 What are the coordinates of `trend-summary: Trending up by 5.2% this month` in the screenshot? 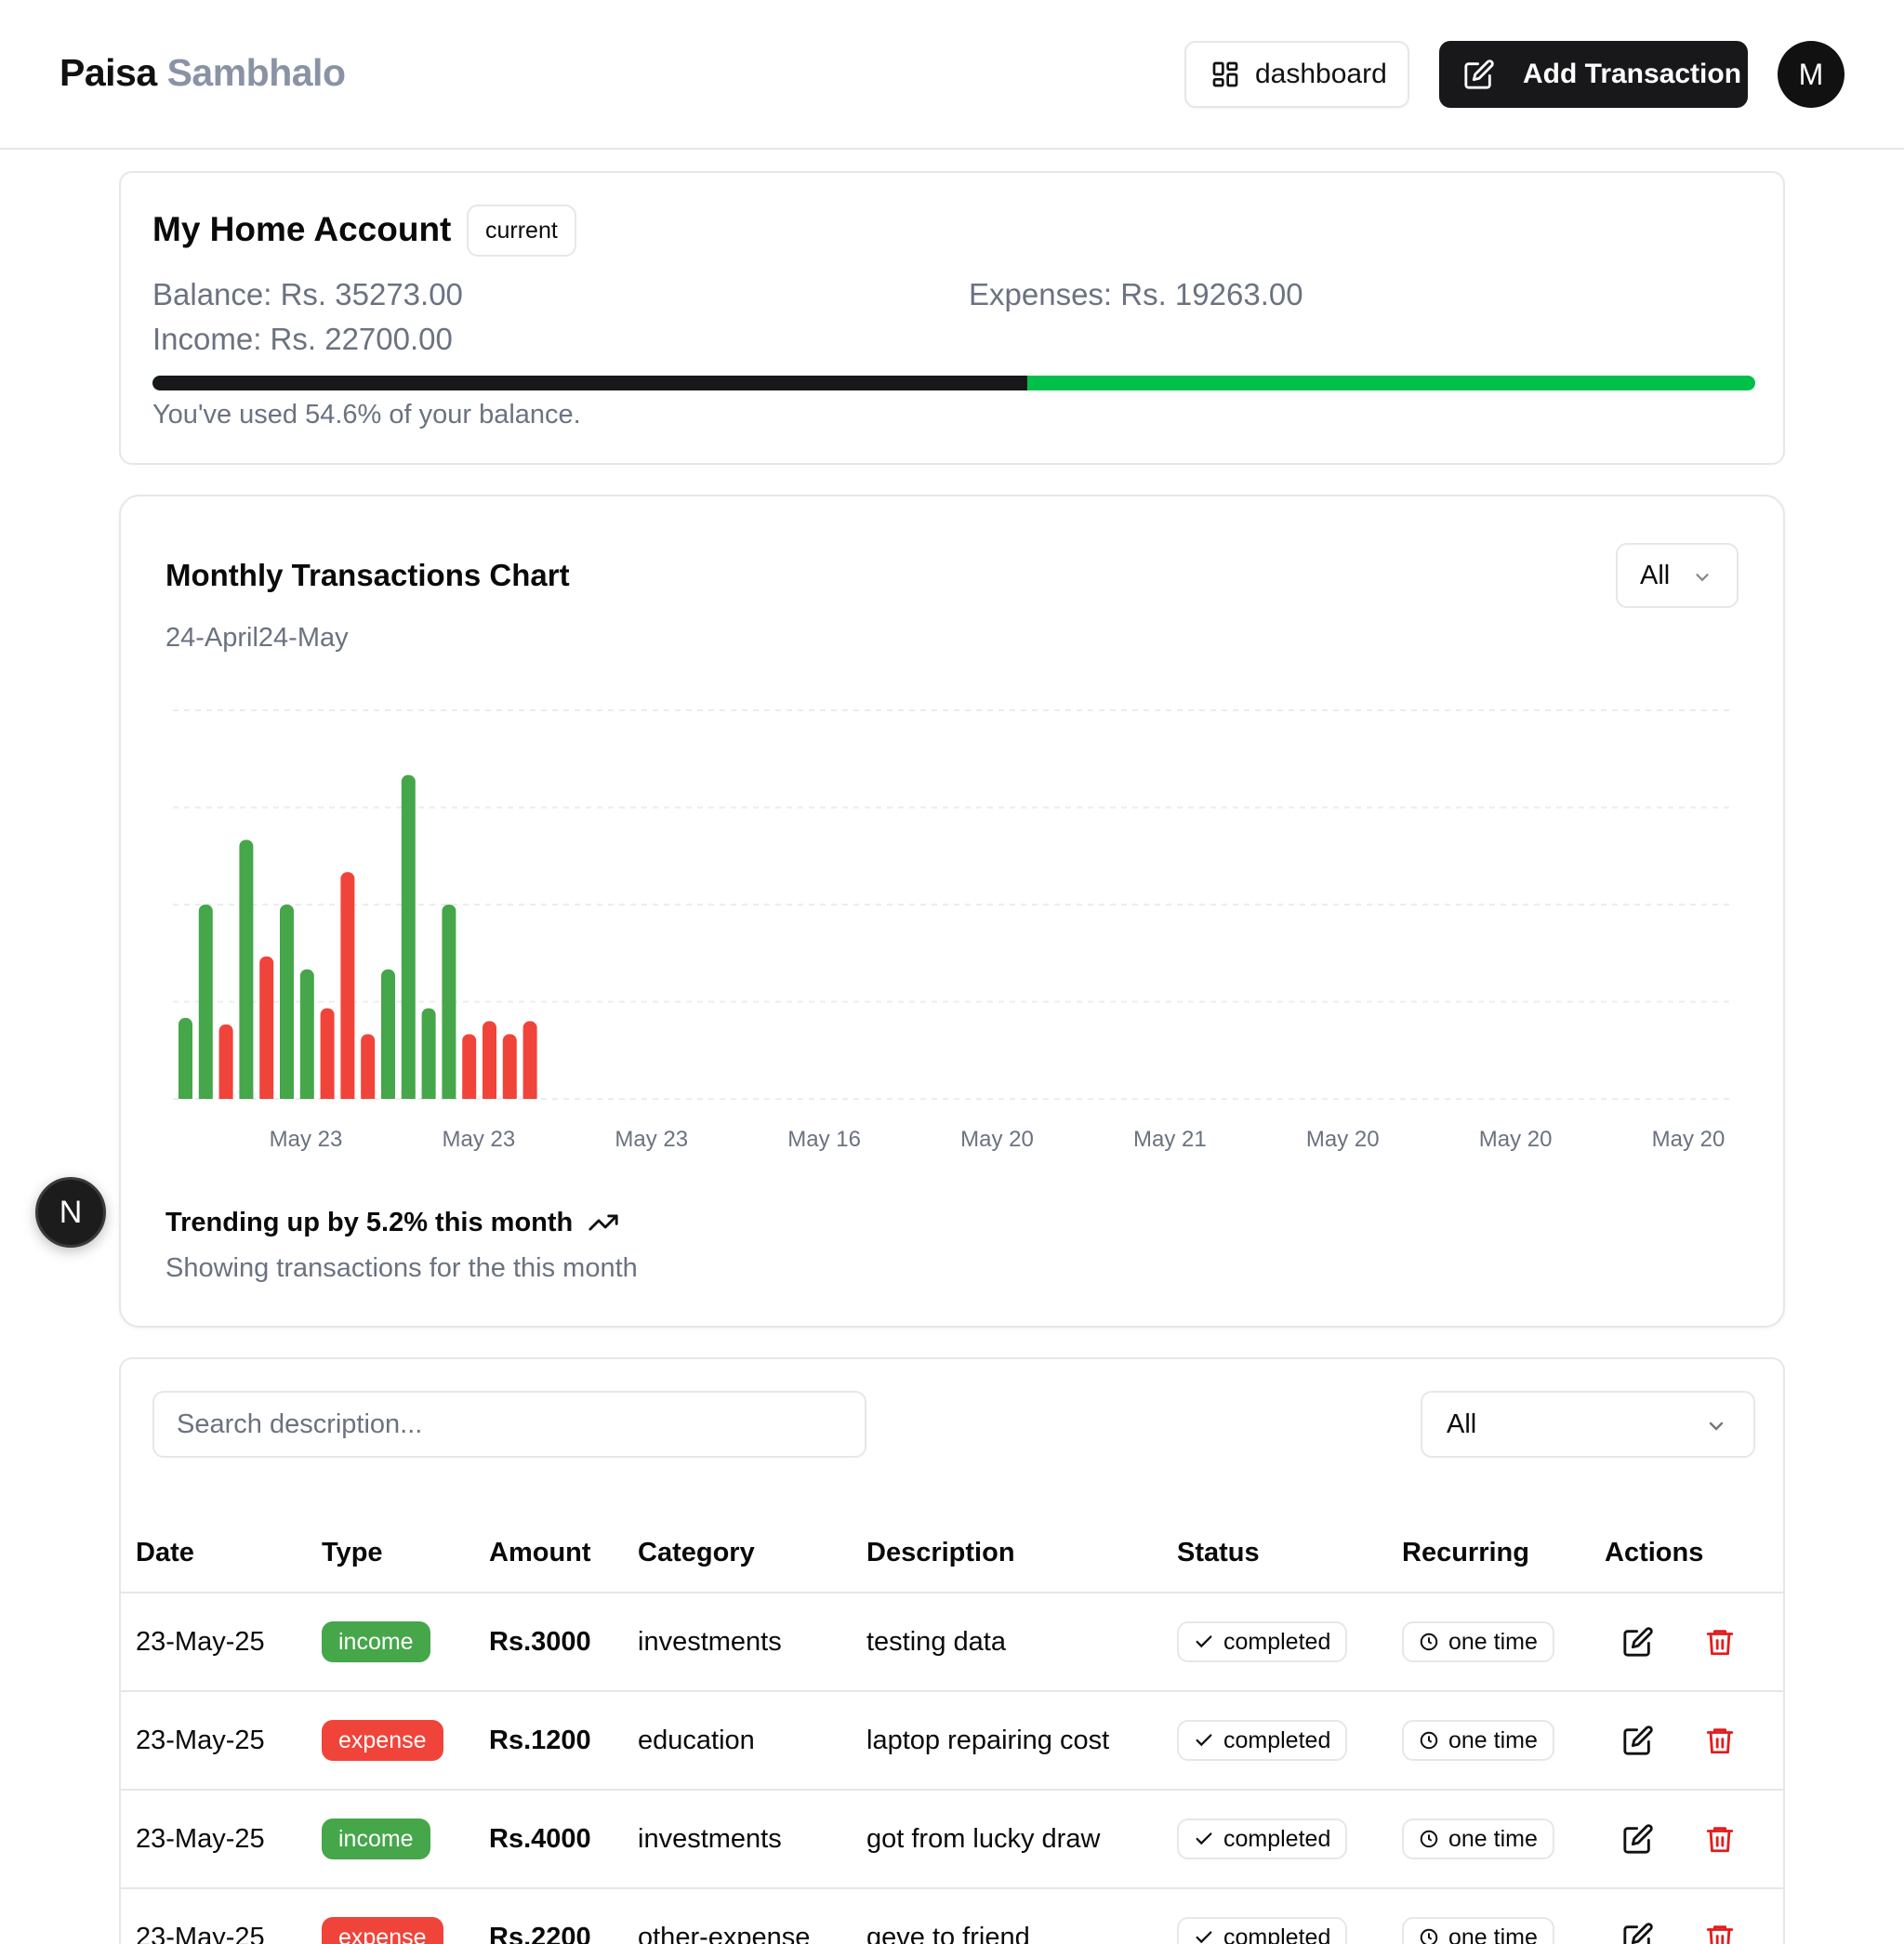 It's located at (392, 1222).